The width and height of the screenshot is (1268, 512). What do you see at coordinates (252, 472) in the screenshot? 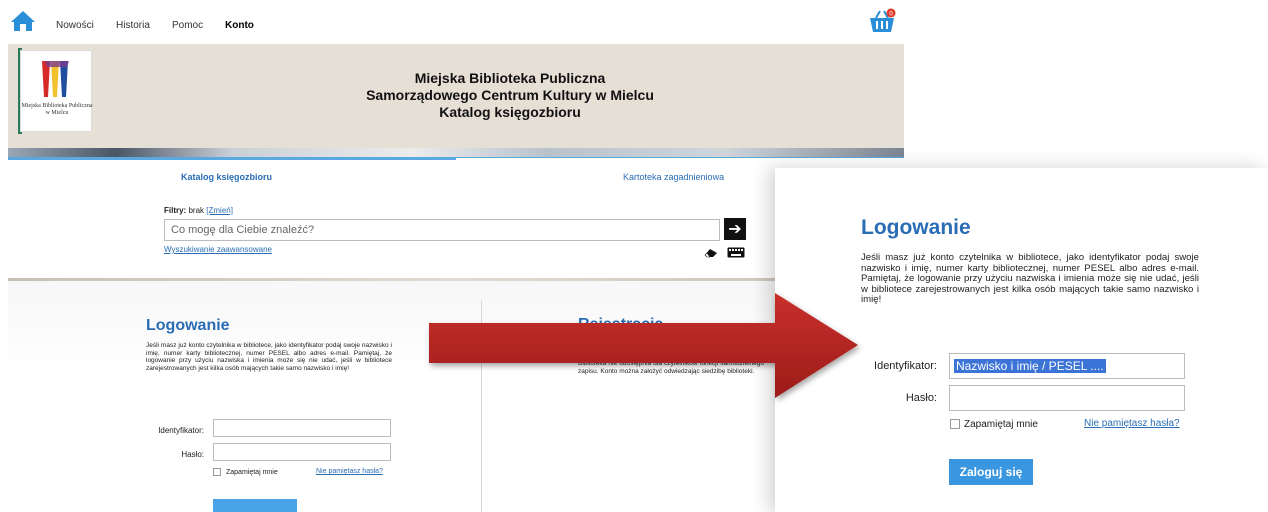
I see `remember-me-label: Zapamiętaj mnie` at bounding box center [252, 472].